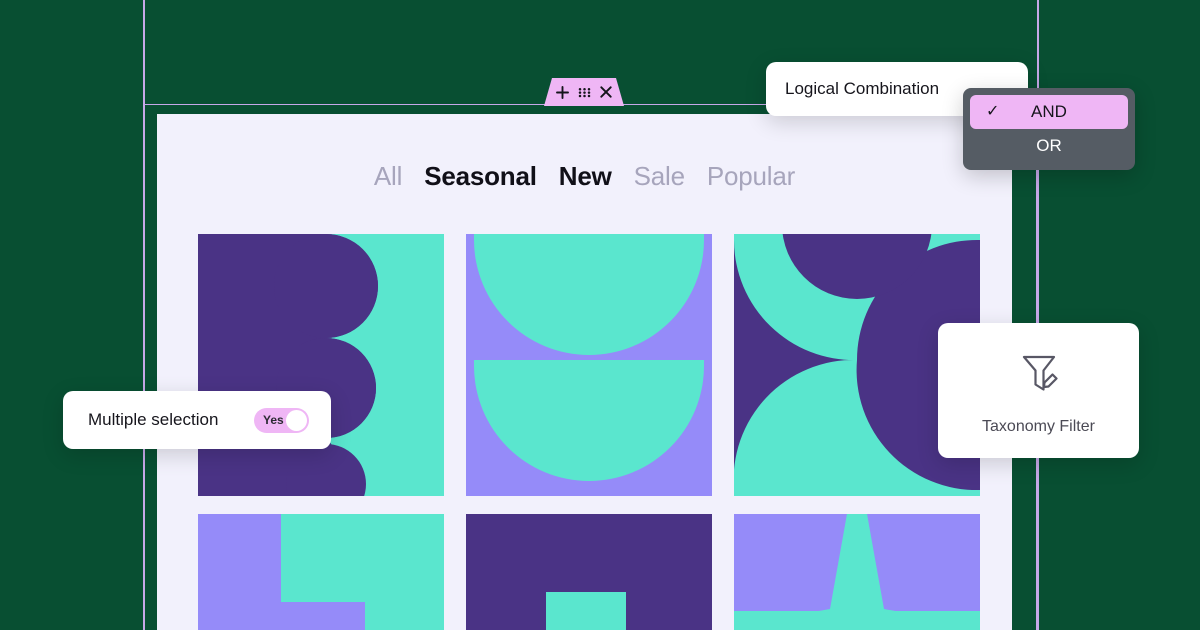 This screenshot has width=1200, height=630. What do you see at coordinates (388, 176) in the screenshot?
I see `nav-item-all: All` at bounding box center [388, 176].